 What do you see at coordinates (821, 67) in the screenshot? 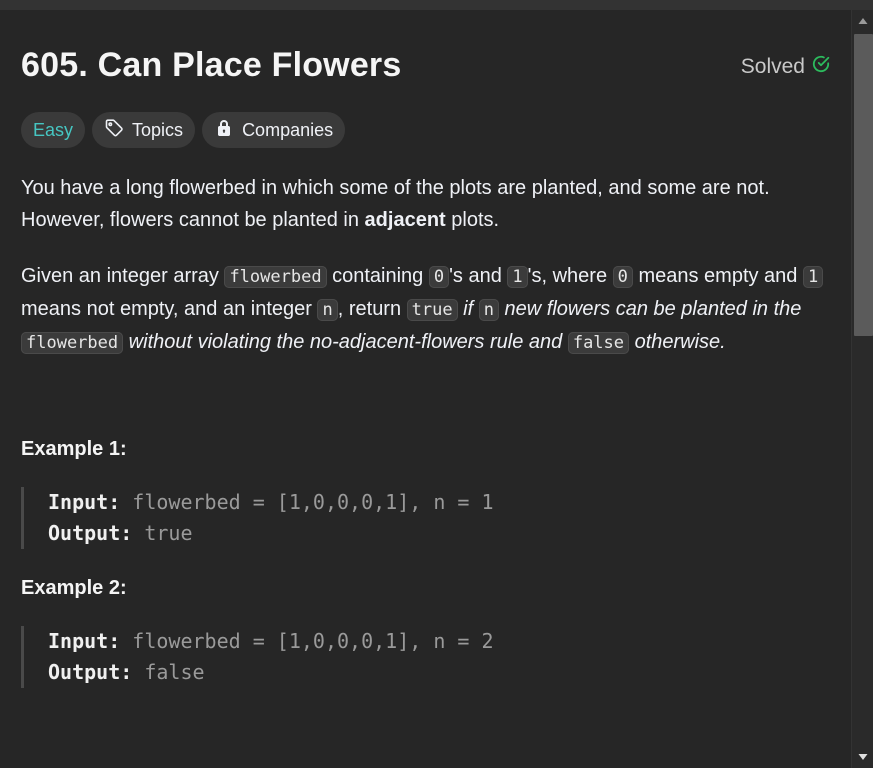
I see `check-circle-icon` at bounding box center [821, 67].